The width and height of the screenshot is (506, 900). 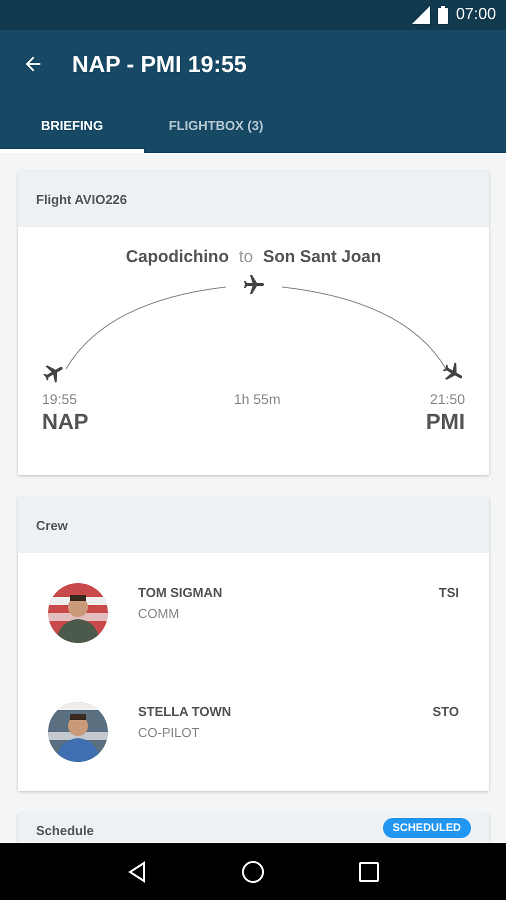 I want to click on plane-icon, so click(x=254, y=285).